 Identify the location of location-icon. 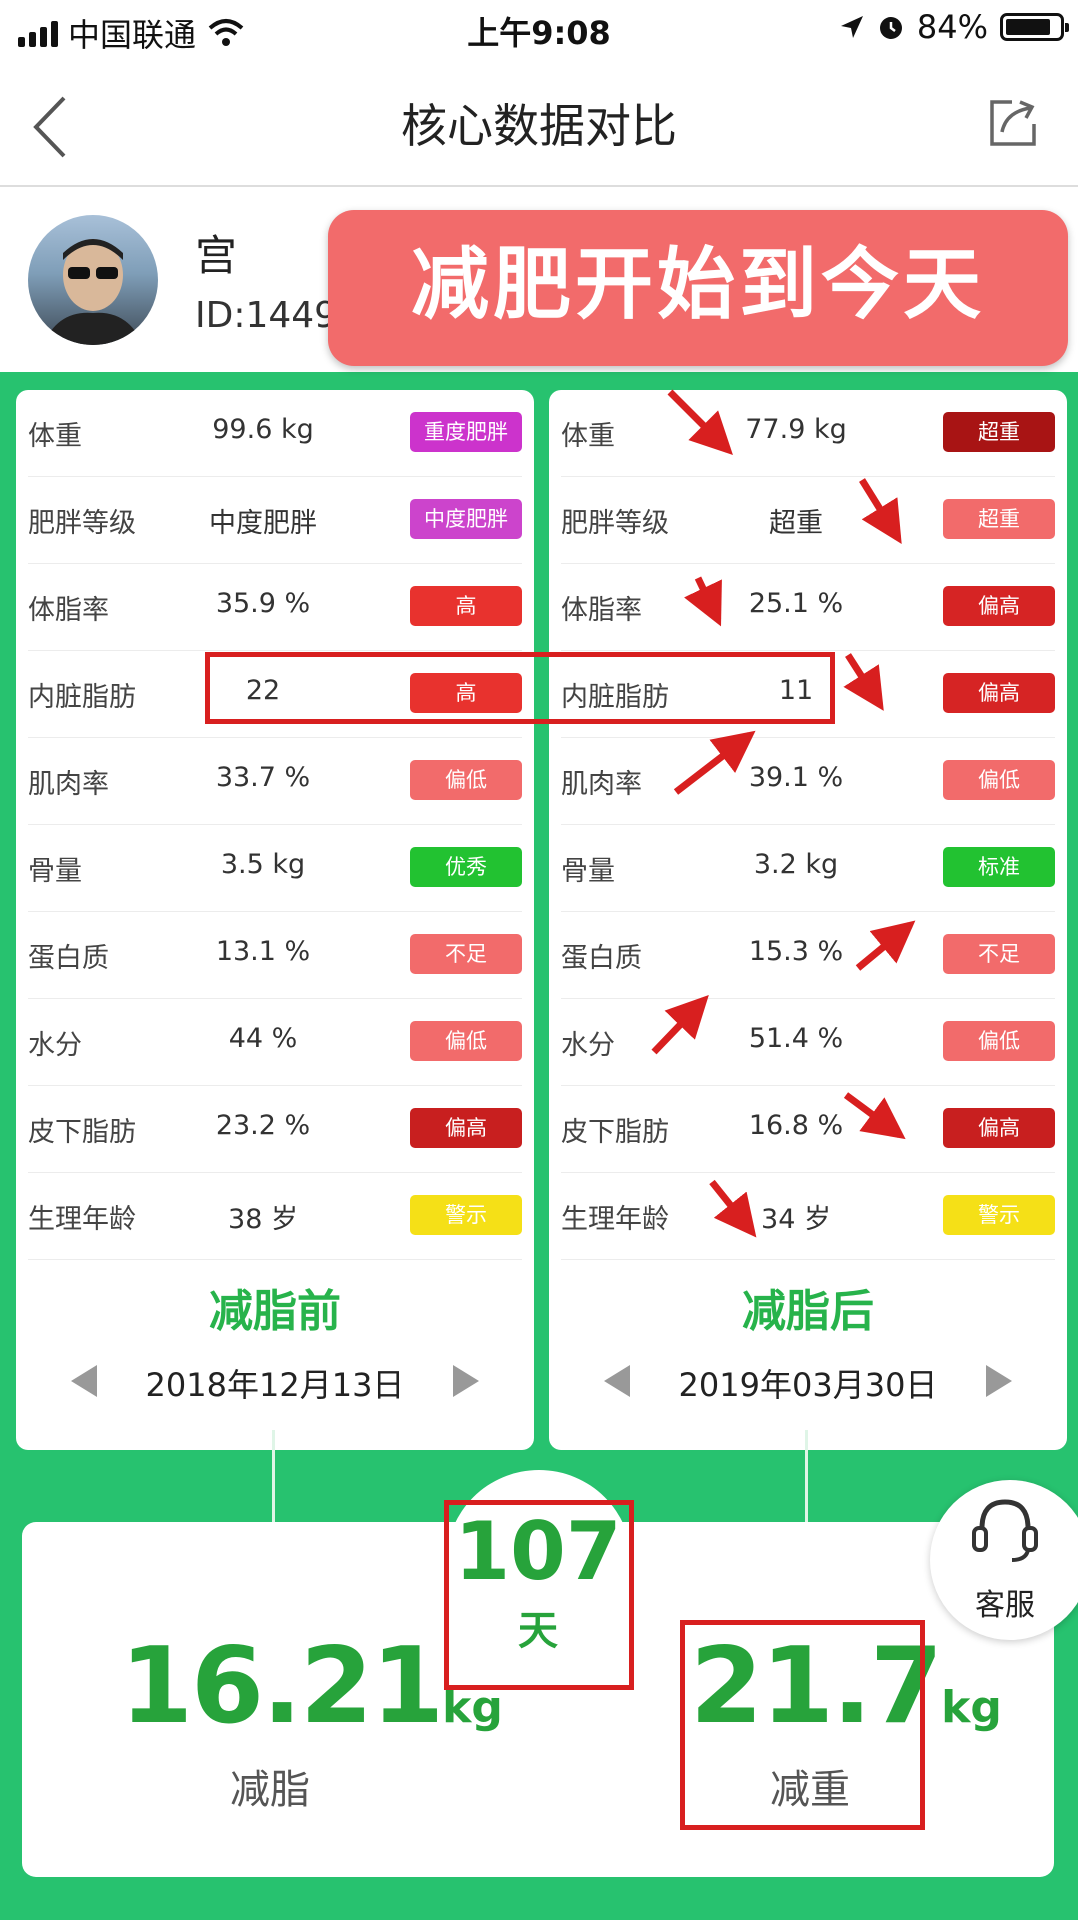
(851, 27).